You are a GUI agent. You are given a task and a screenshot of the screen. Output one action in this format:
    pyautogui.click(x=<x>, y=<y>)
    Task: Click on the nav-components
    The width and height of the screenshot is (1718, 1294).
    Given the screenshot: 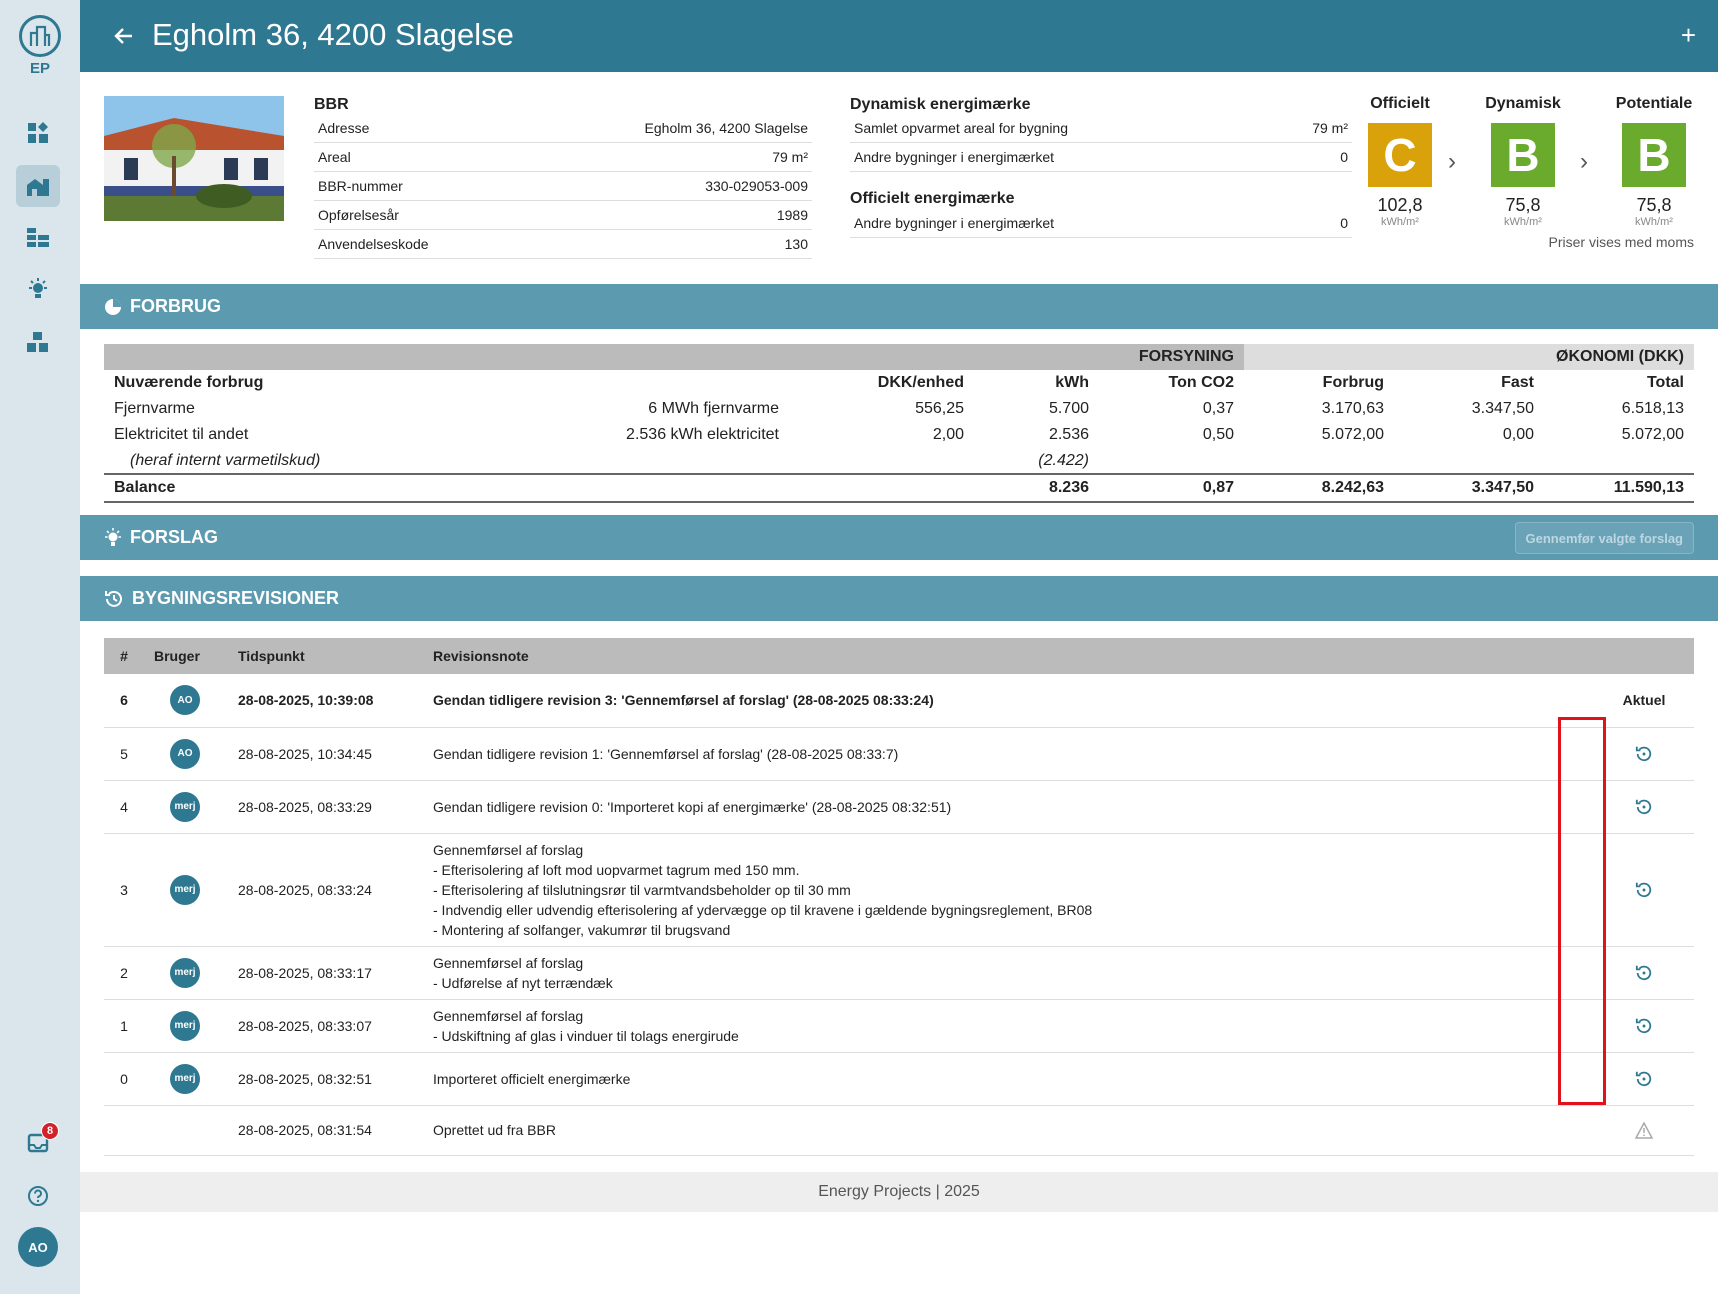 What is the action you would take?
    pyautogui.click(x=38, y=238)
    